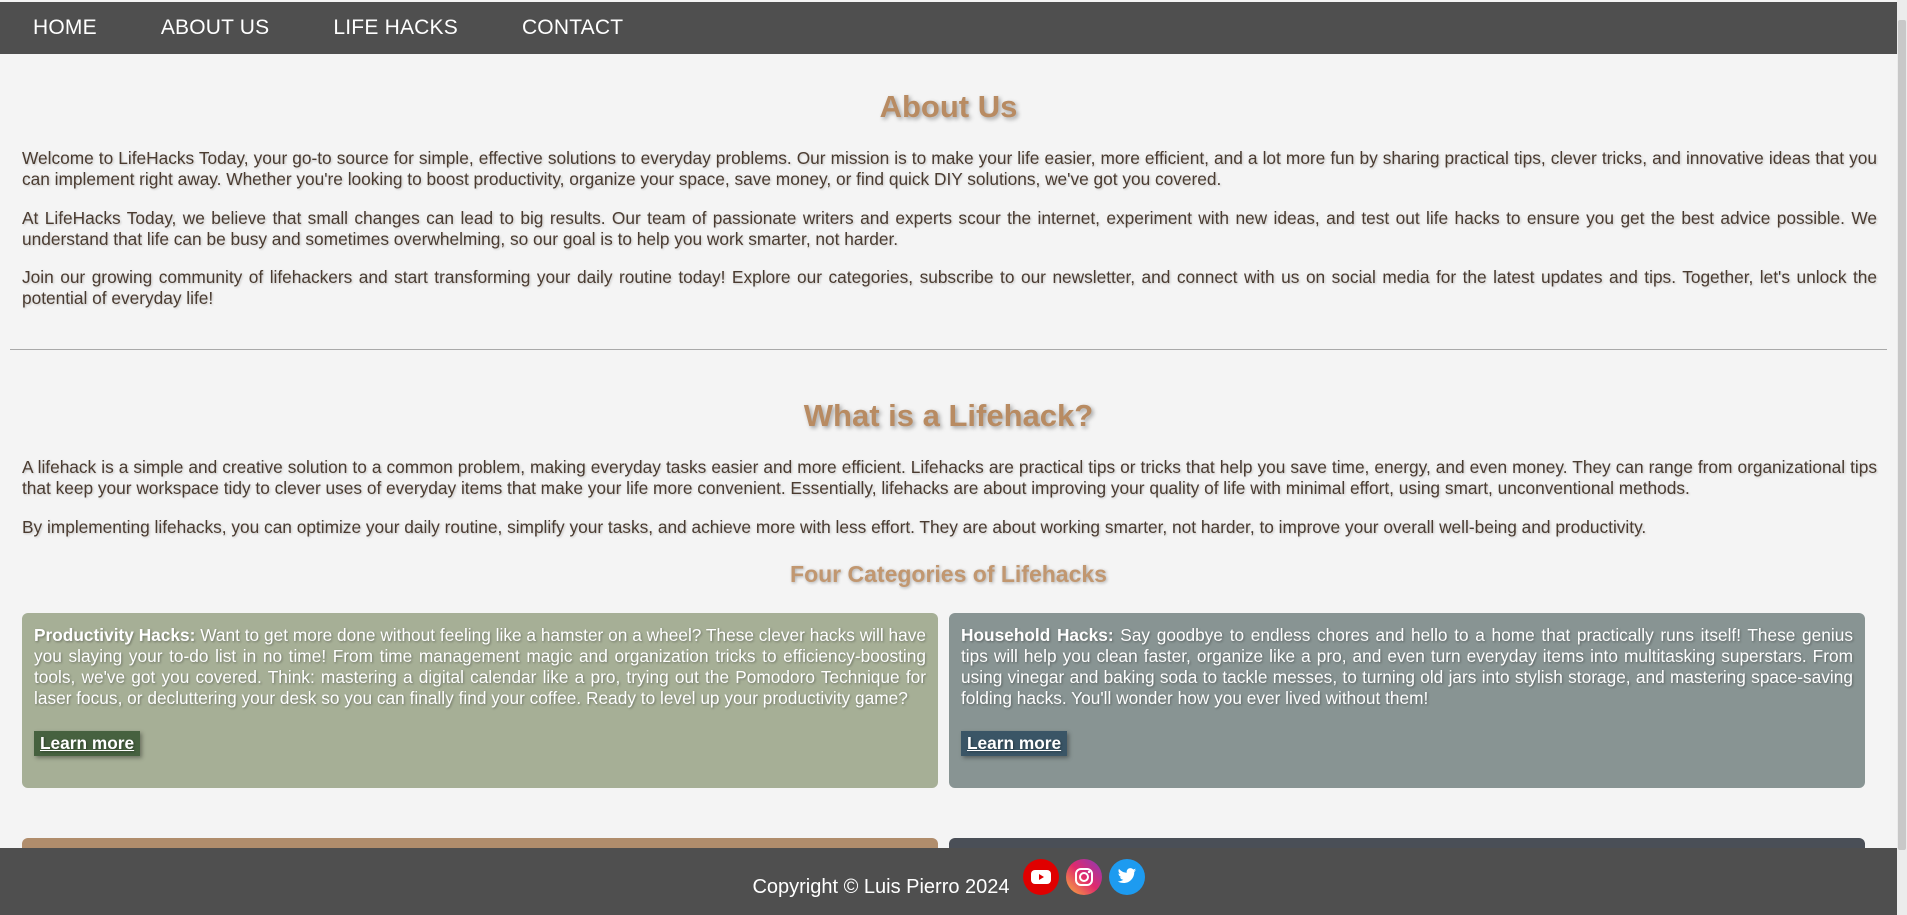 Image resolution: width=1907 pixels, height=915 pixels. What do you see at coordinates (881, 887) in the screenshot?
I see `copyright-text: Copyright © Luis Pierro 2024` at bounding box center [881, 887].